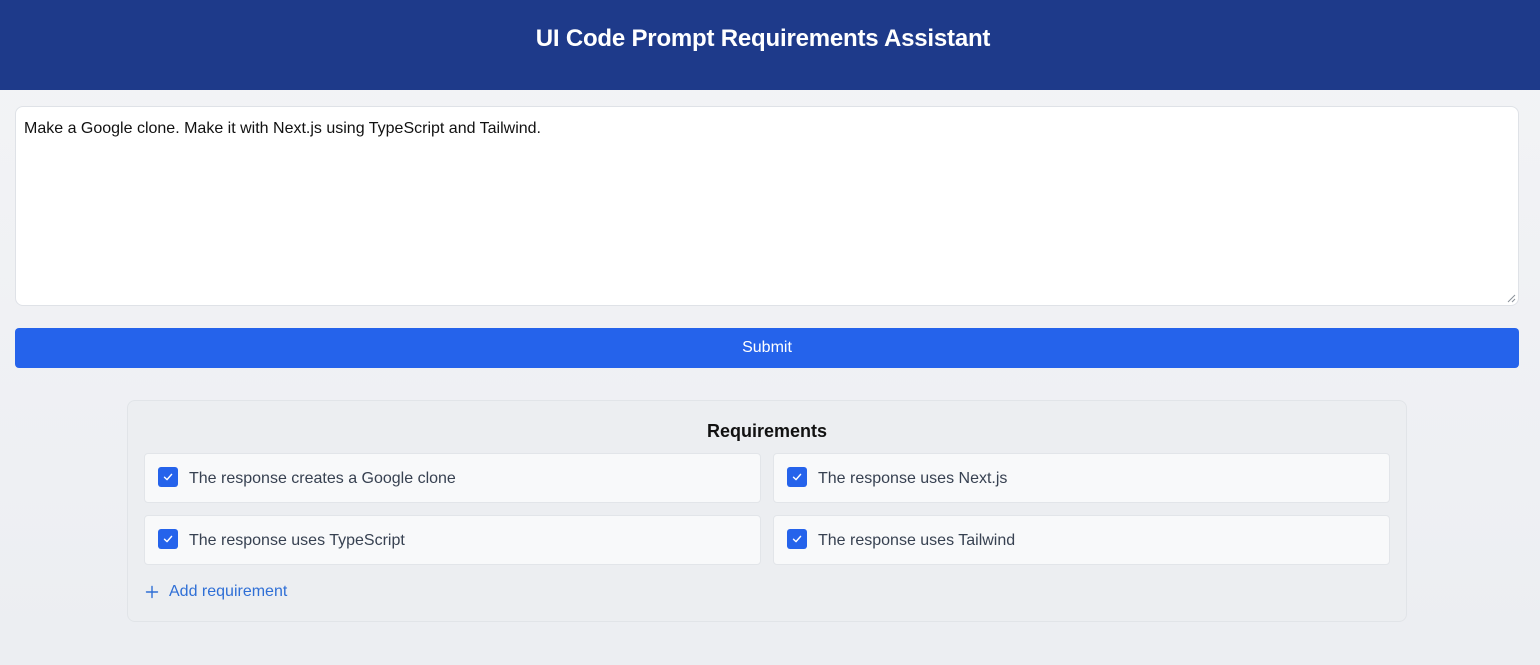  What do you see at coordinates (913, 478) in the screenshot?
I see `requirement-label: The response uses Next.js` at bounding box center [913, 478].